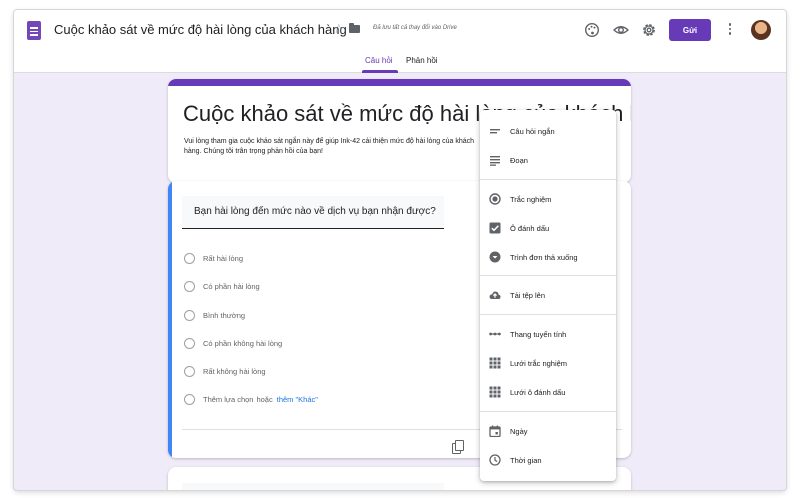  What do you see at coordinates (223, 258) in the screenshot?
I see `option-label: Rất hài lòng` at bounding box center [223, 258].